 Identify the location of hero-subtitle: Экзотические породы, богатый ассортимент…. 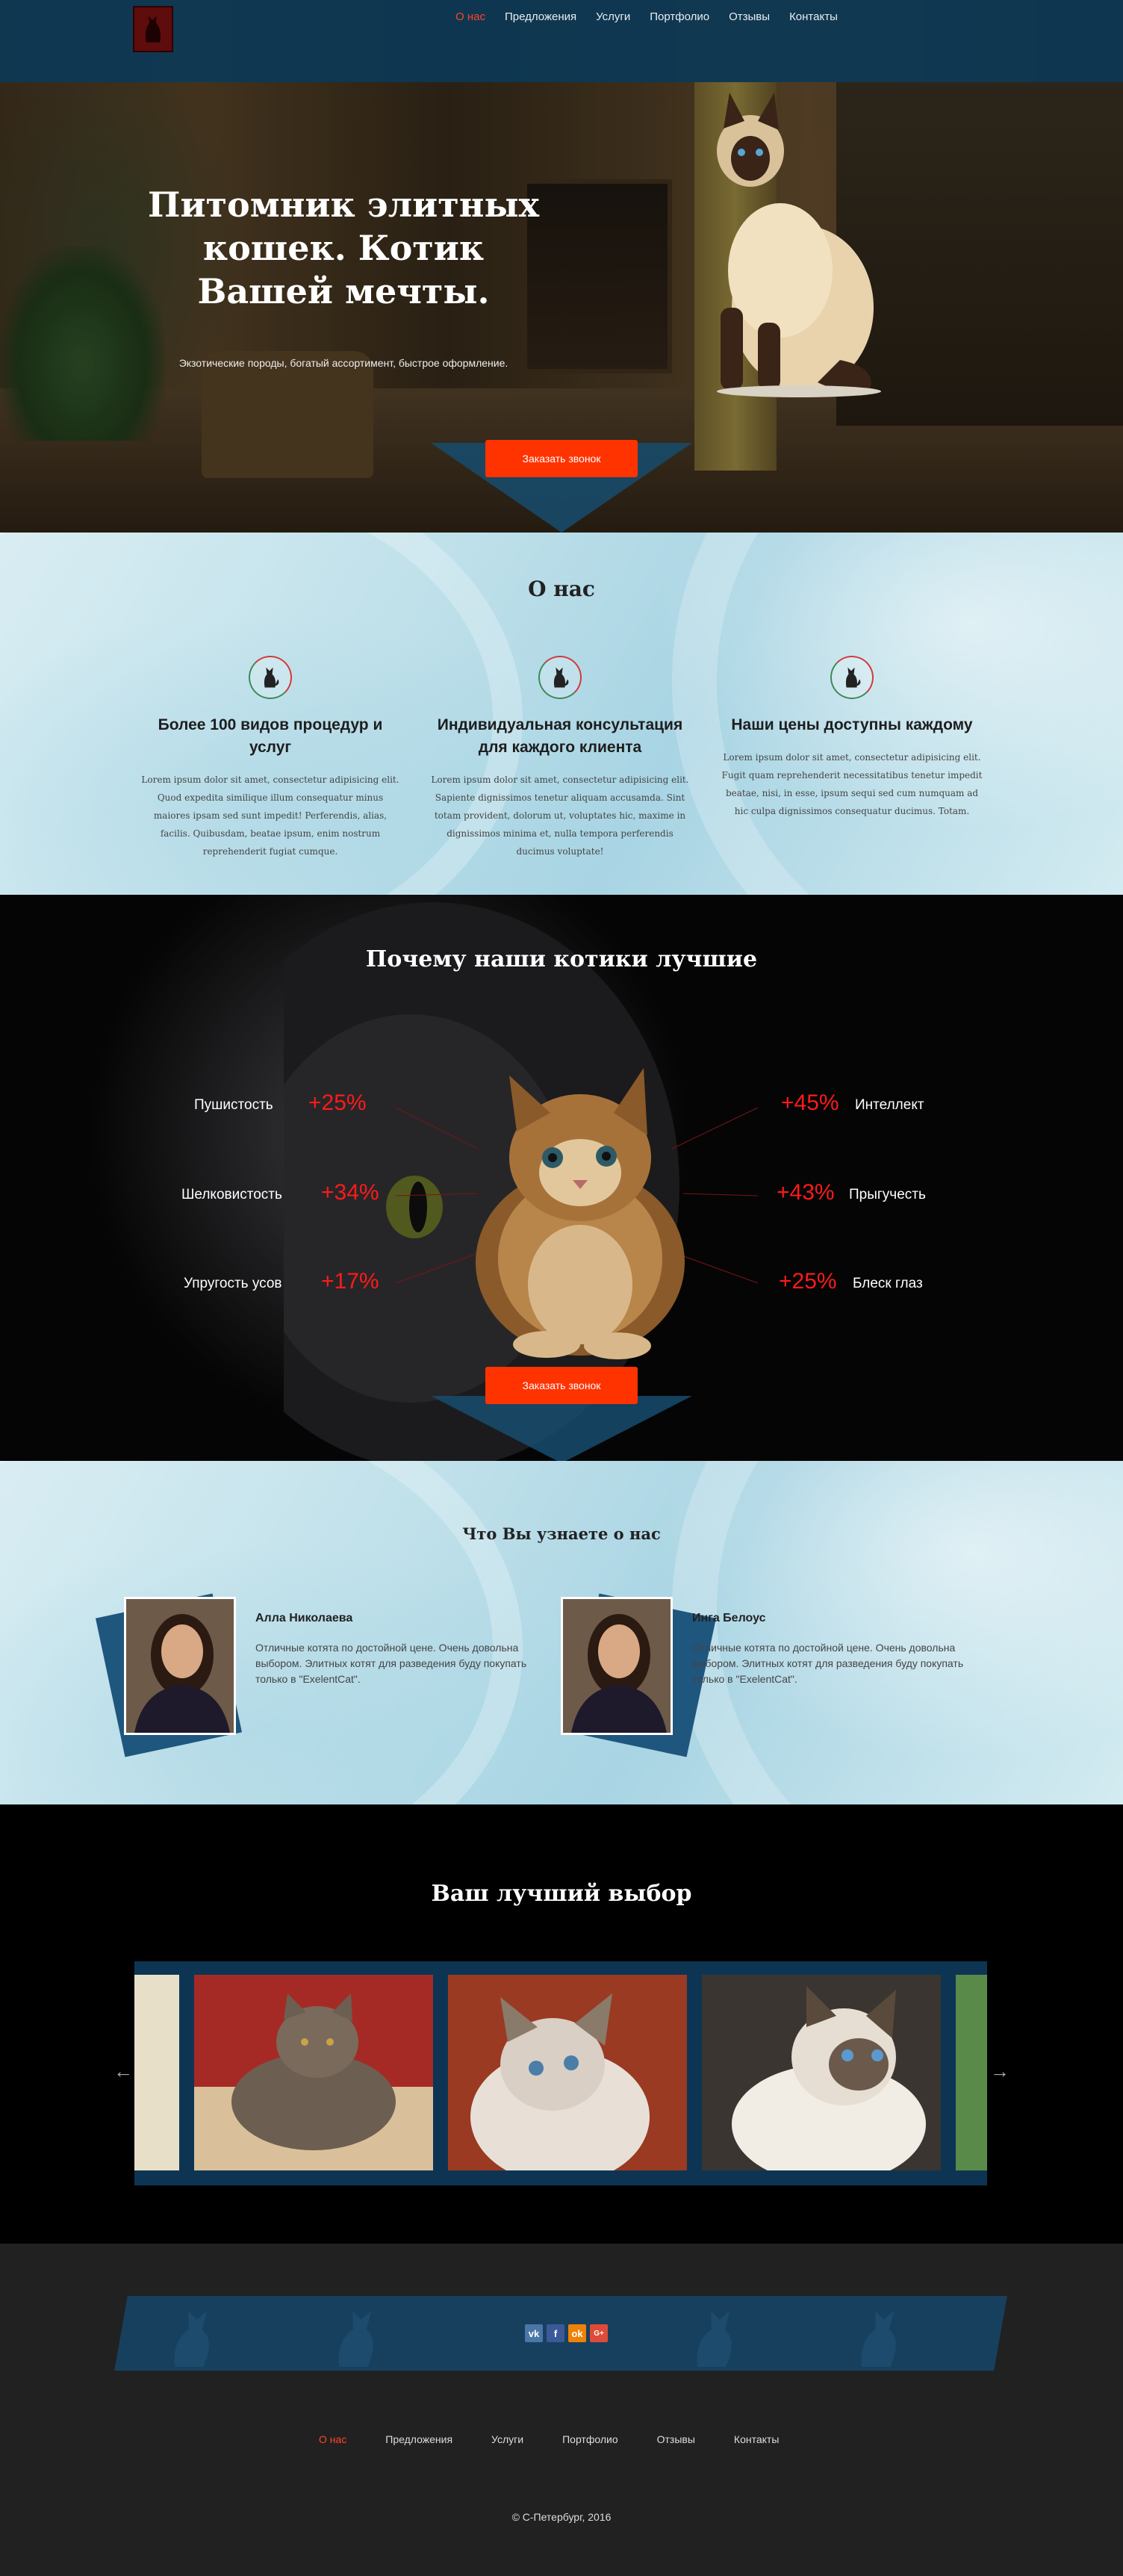
(343, 363).